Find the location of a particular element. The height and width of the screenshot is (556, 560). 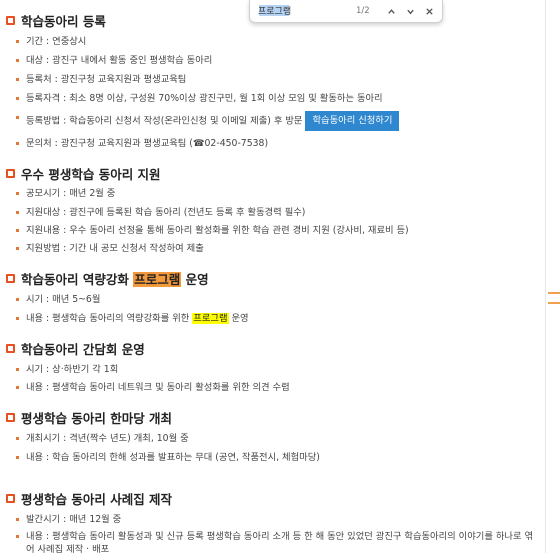

find-close-button is located at coordinates (429, 11).